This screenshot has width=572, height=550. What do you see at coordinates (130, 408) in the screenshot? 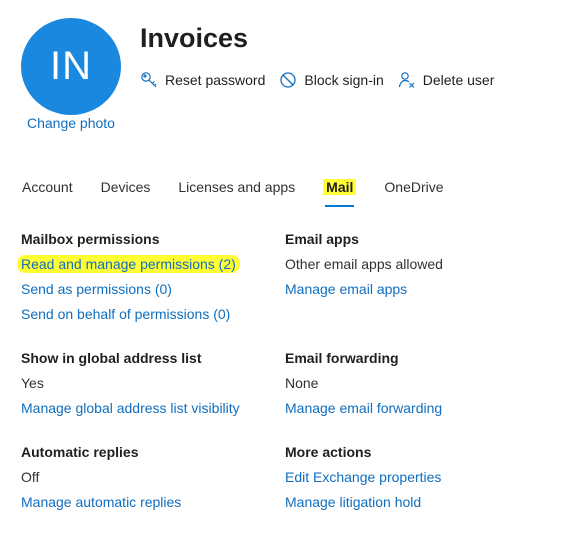
I see `manage-global-address-list-link: Manage global address list visibility` at bounding box center [130, 408].